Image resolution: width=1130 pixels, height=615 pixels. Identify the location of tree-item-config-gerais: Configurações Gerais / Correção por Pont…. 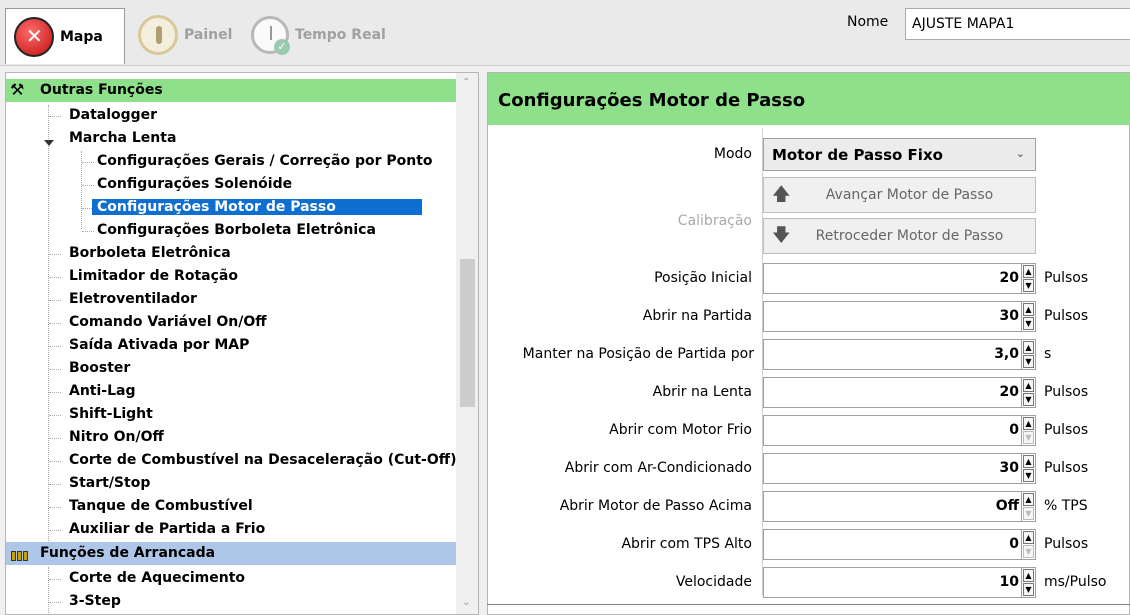
(265, 161).